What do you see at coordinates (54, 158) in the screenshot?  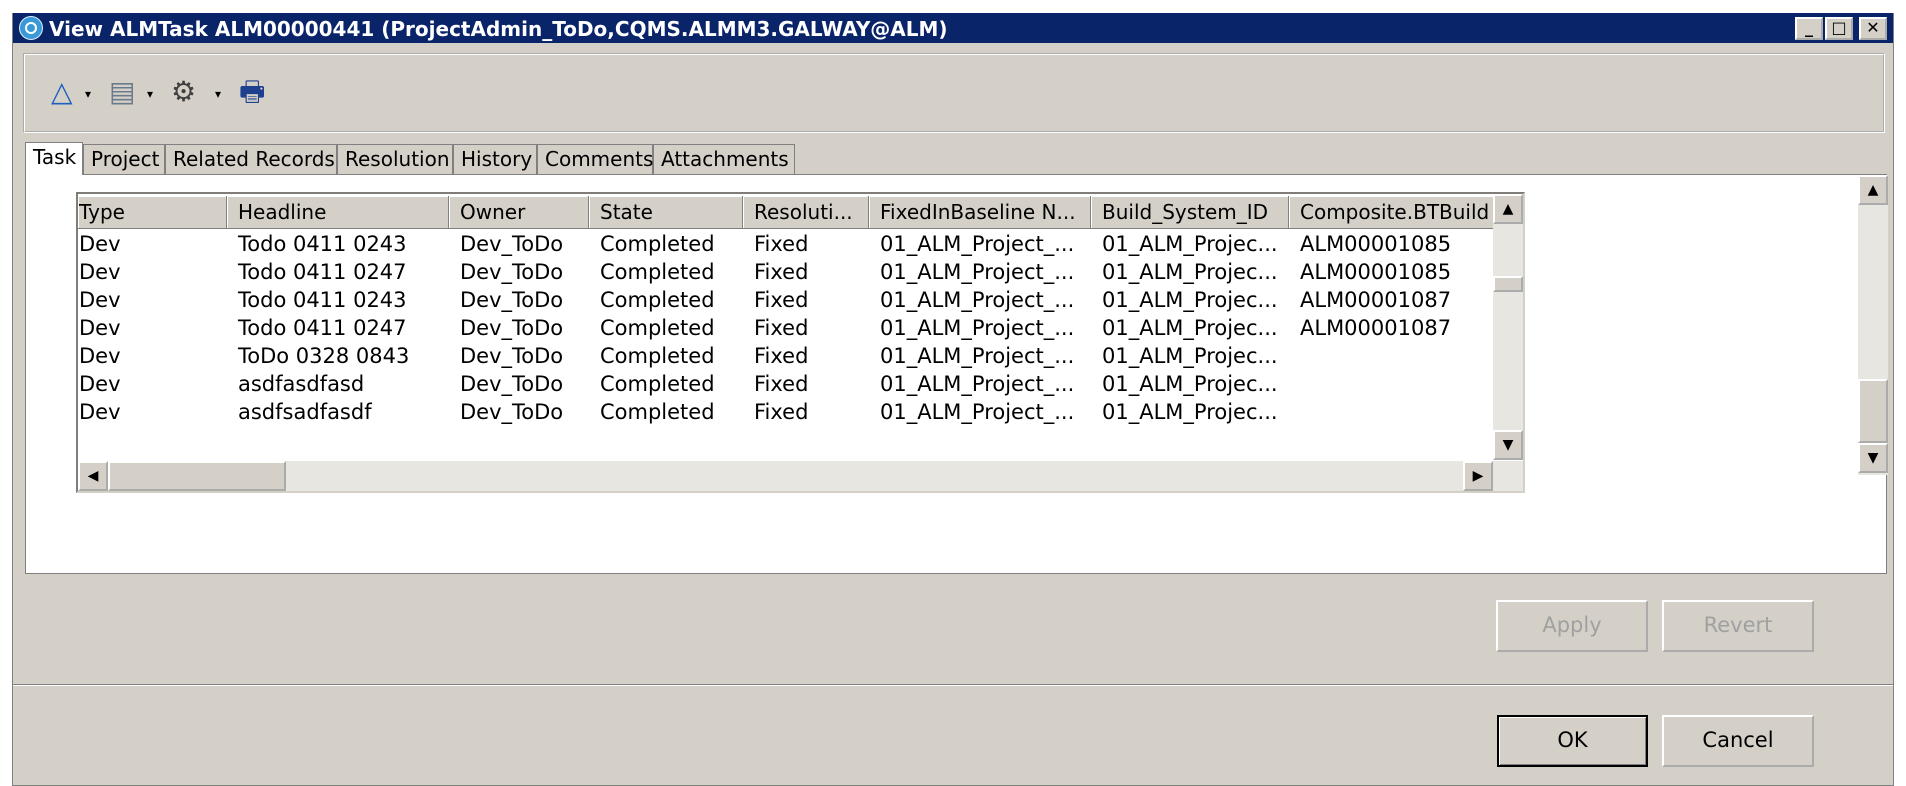 I see `tab-task: Task` at bounding box center [54, 158].